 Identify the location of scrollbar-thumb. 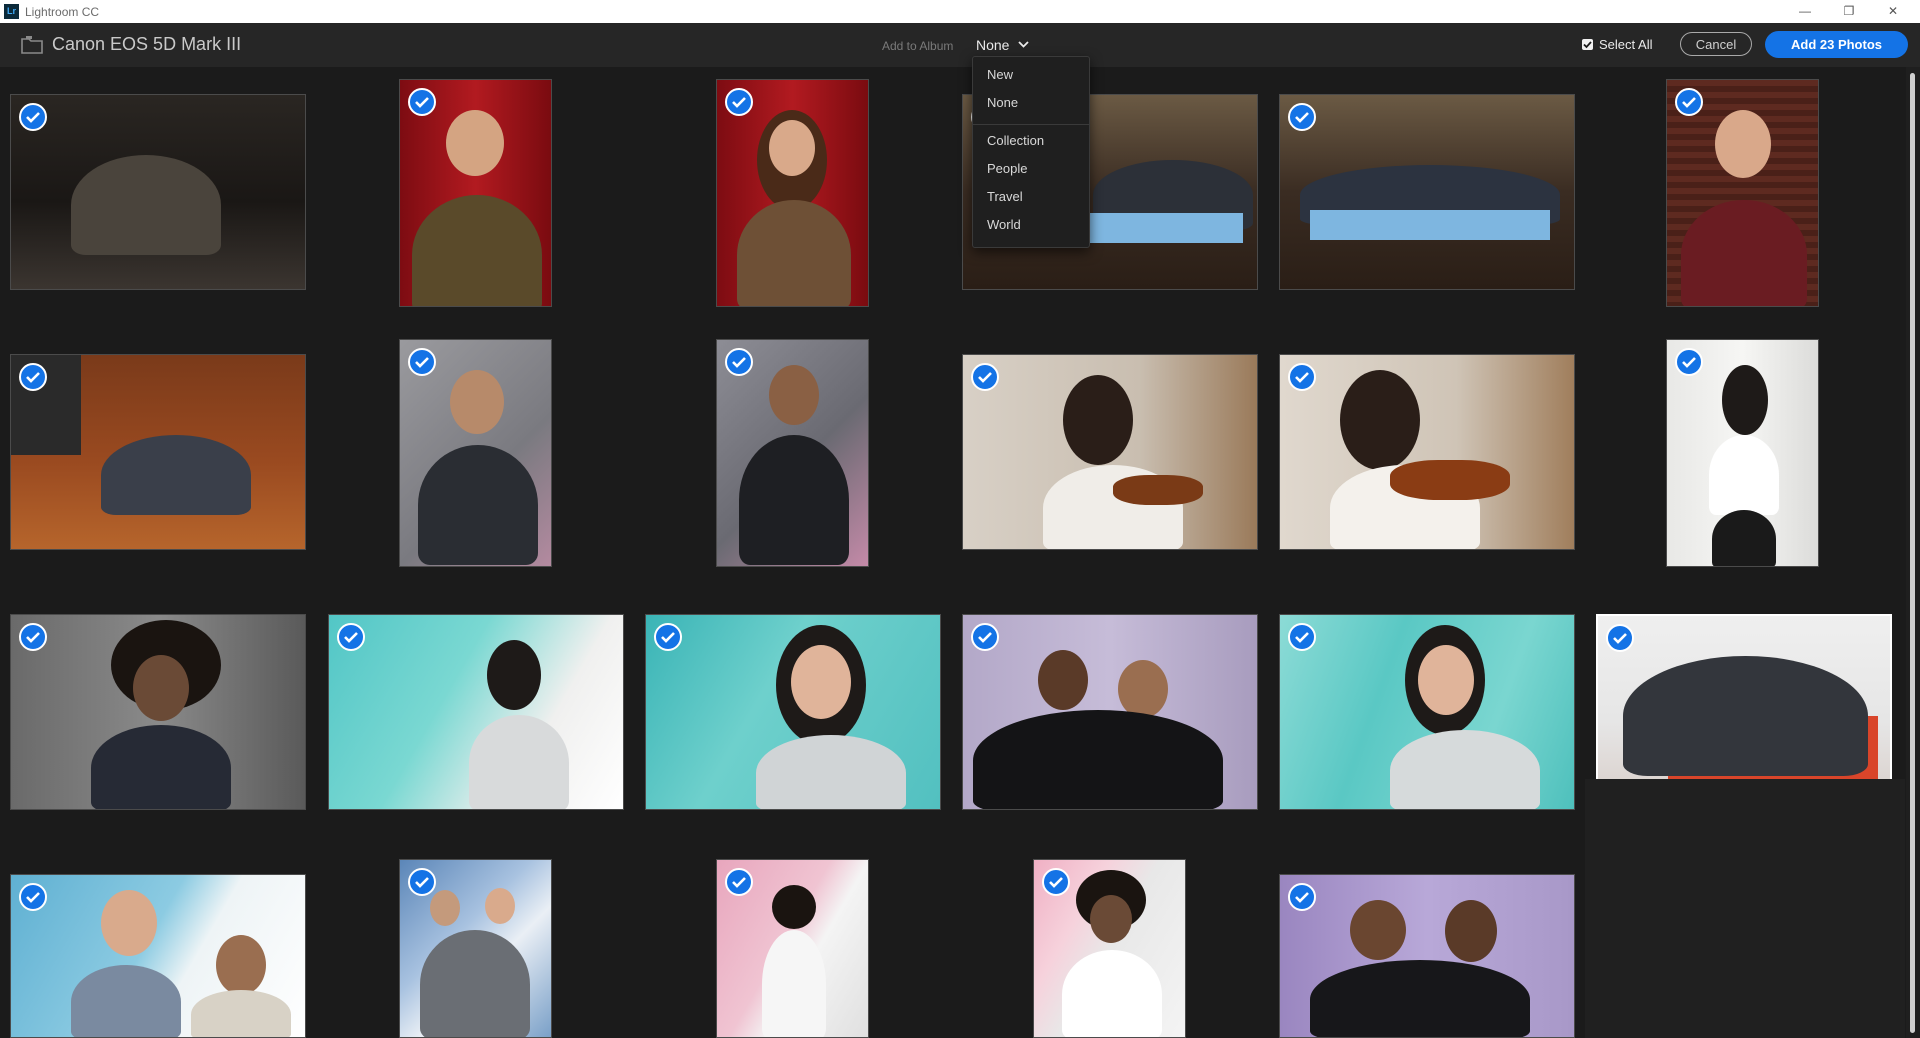
(1912, 553).